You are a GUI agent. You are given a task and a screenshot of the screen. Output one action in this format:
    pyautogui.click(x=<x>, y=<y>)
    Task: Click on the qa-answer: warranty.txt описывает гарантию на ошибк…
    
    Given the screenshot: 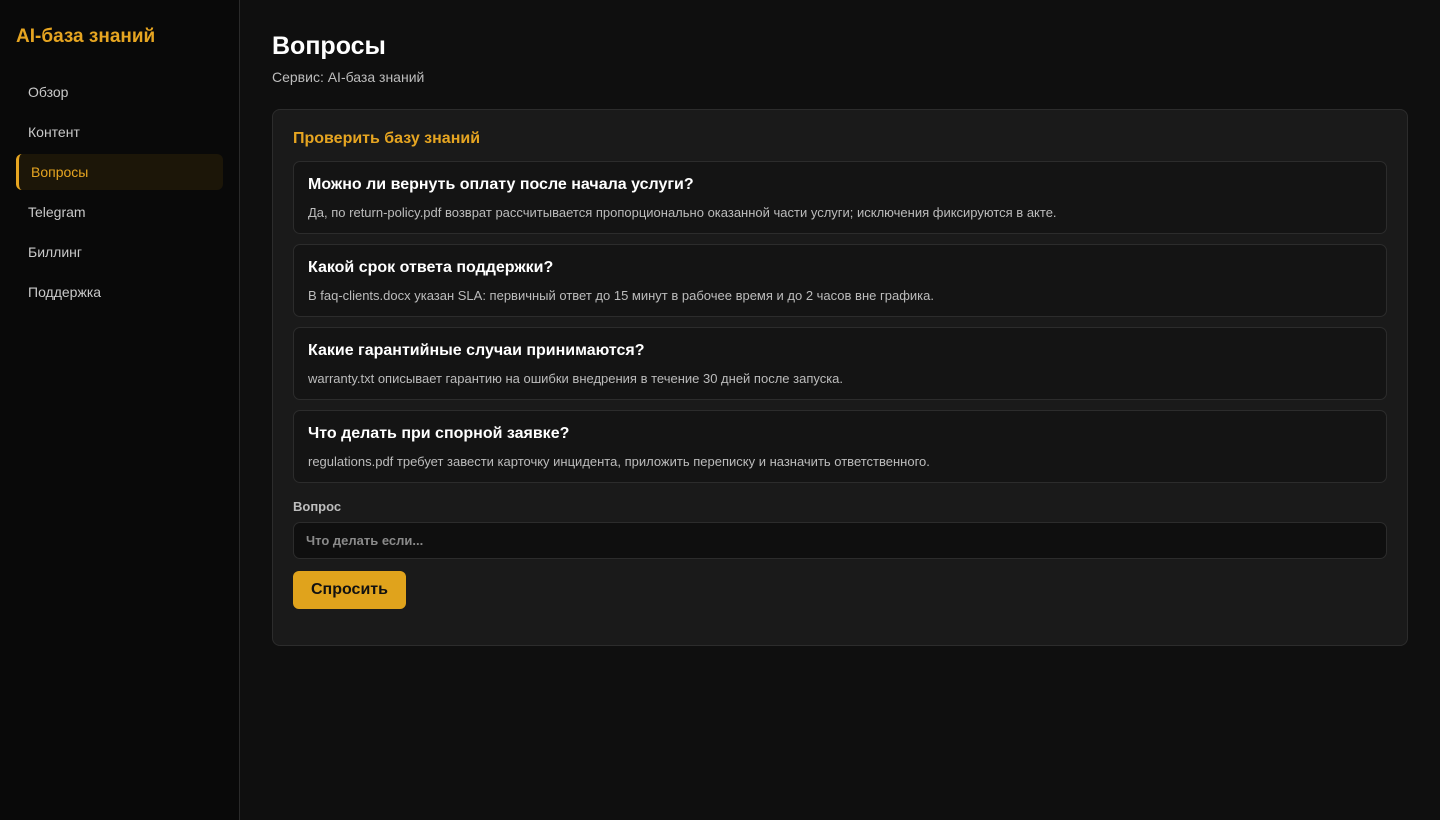 What is the action you would take?
    pyautogui.click(x=576, y=378)
    